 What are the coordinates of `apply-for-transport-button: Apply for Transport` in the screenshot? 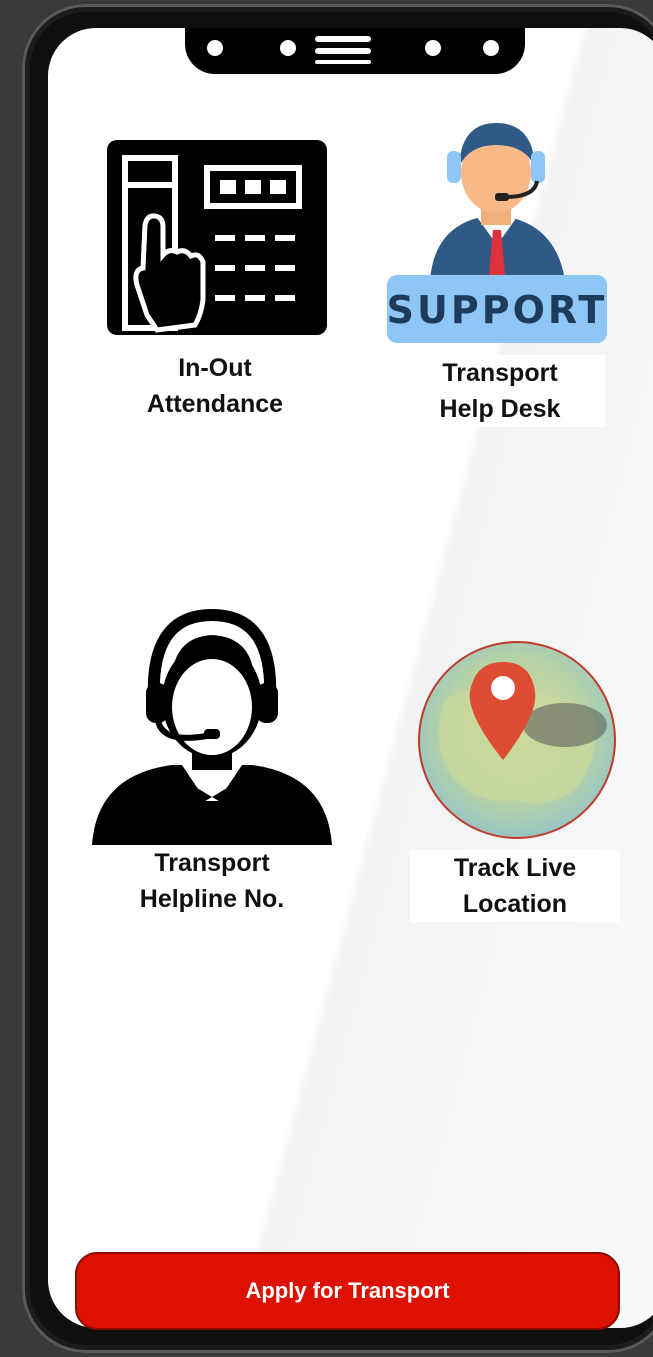 It's located at (347, 1291).